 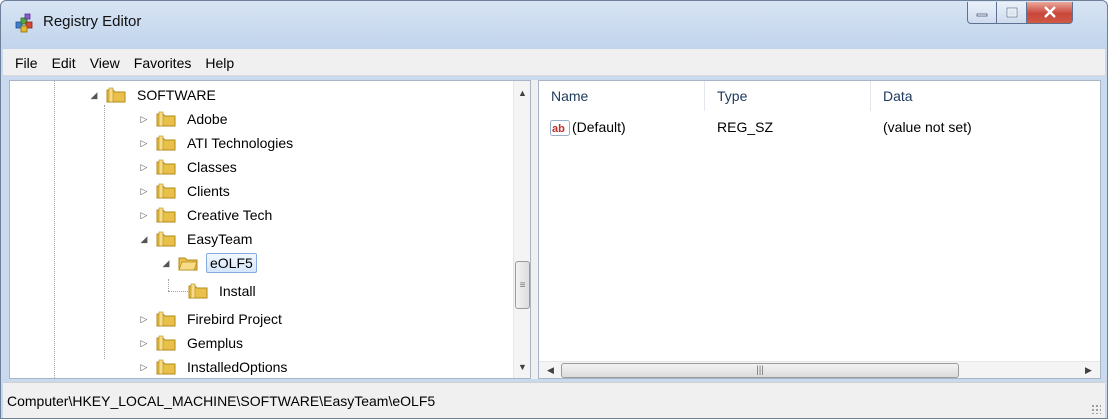 What do you see at coordinates (215, 343) in the screenshot?
I see `tree-item-label: Gemplus` at bounding box center [215, 343].